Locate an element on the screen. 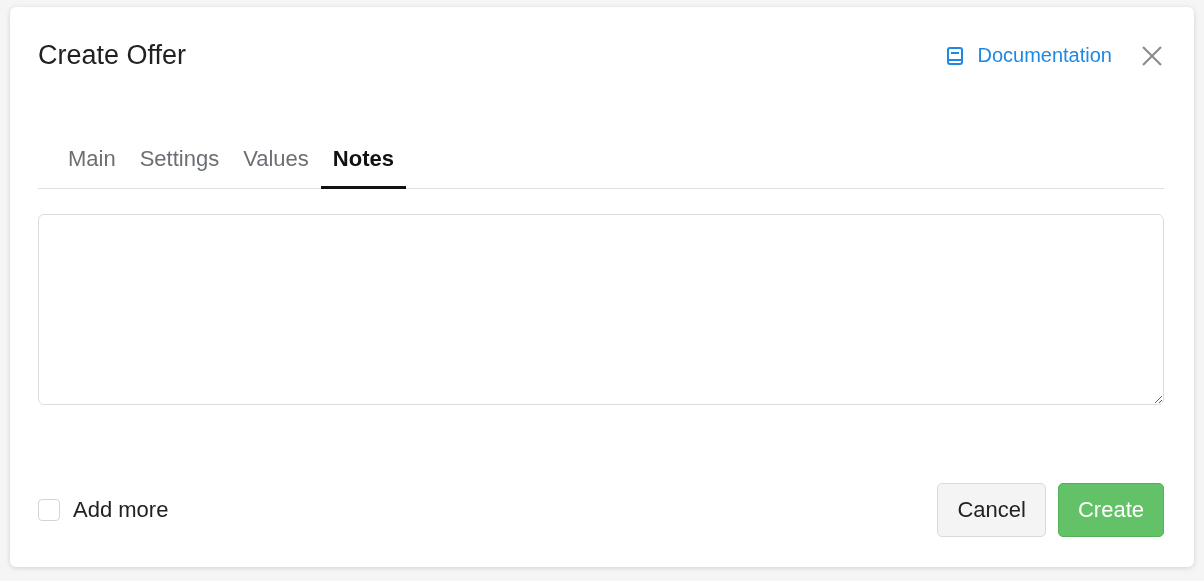 This screenshot has height=581, width=1204. dialog-title: Create Offer is located at coordinates (113, 55).